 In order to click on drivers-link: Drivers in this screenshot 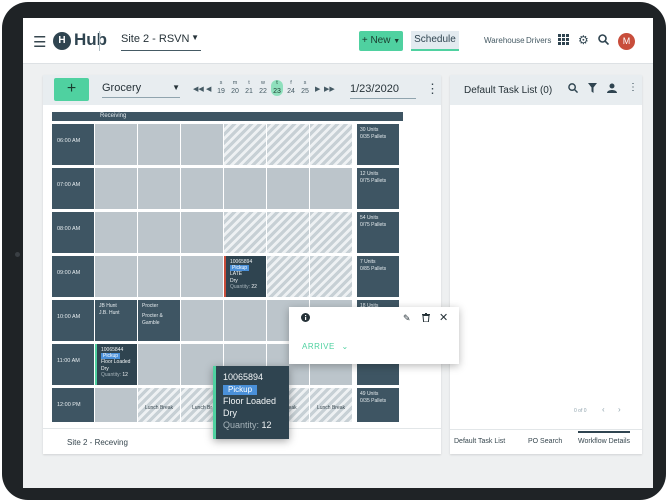, I will do `click(538, 40)`.